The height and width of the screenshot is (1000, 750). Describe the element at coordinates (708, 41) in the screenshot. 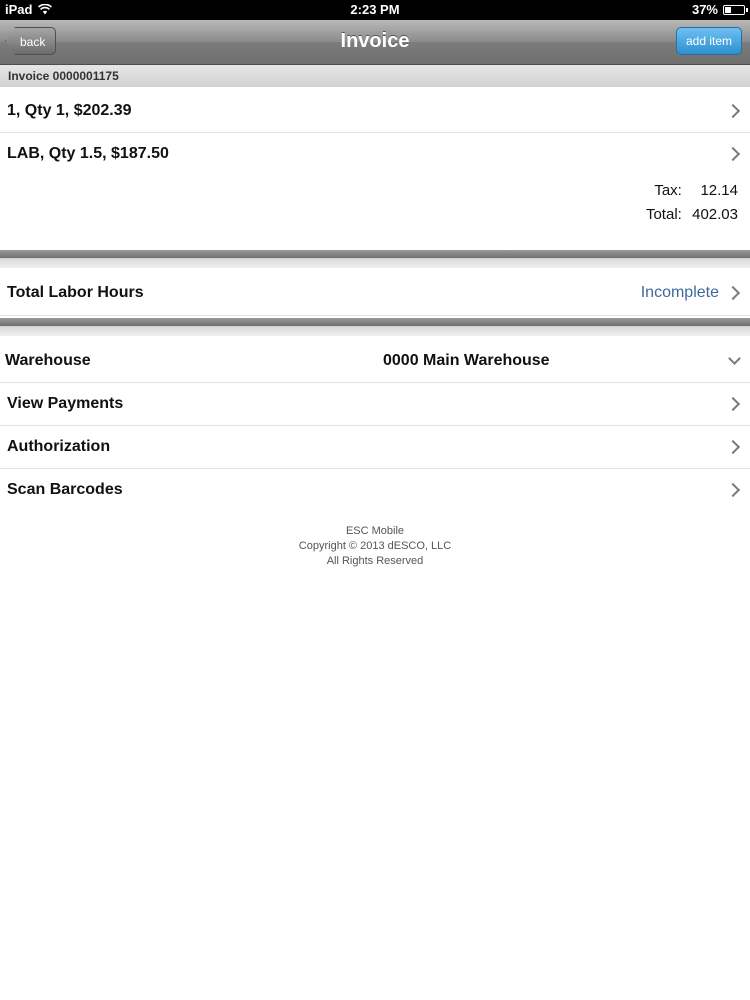

I see `add-item-button: add item` at that location.